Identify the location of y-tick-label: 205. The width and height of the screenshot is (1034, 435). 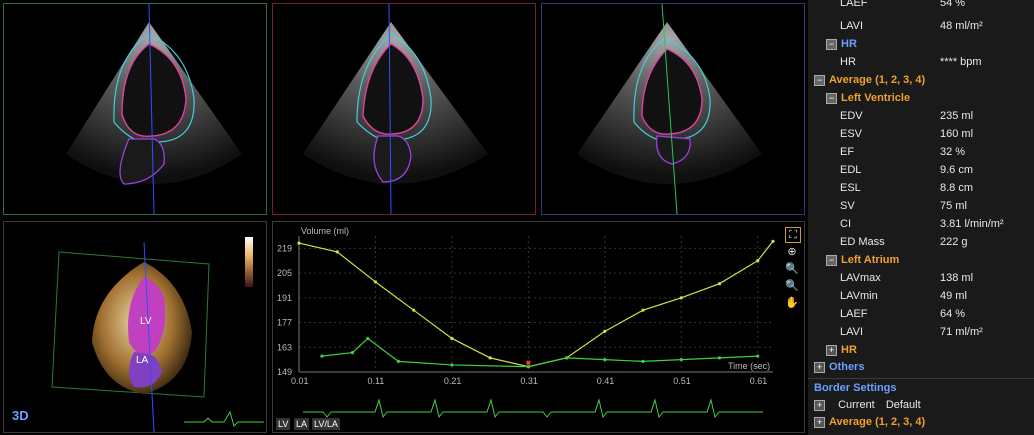
(284, 273).